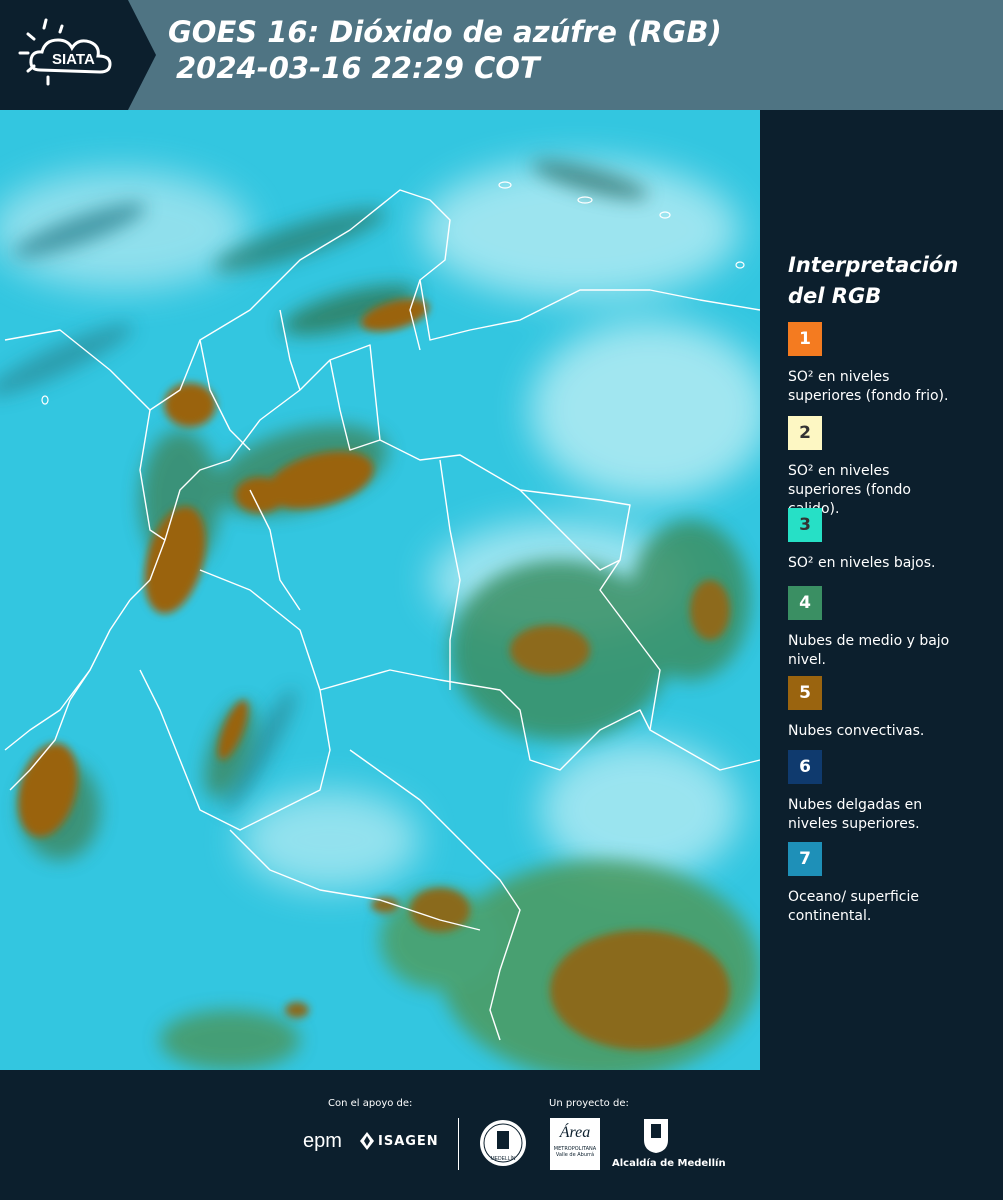  What do you see at coordinates (862, 563) in the screenshot?
I see `legend-description: SO² en niveles bajos.` at bounding box center [862, 563].